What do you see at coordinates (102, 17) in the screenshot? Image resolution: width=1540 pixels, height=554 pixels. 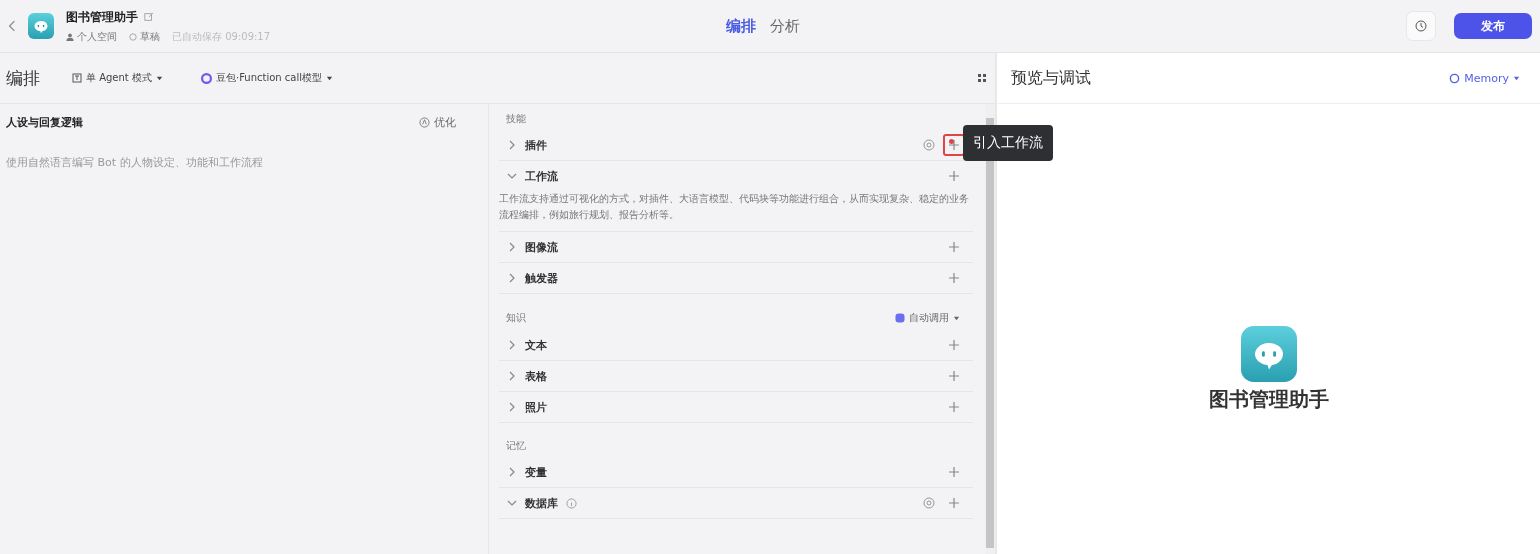 I see `bot-title: 图书管理助手` at bounding box center [102, 17].